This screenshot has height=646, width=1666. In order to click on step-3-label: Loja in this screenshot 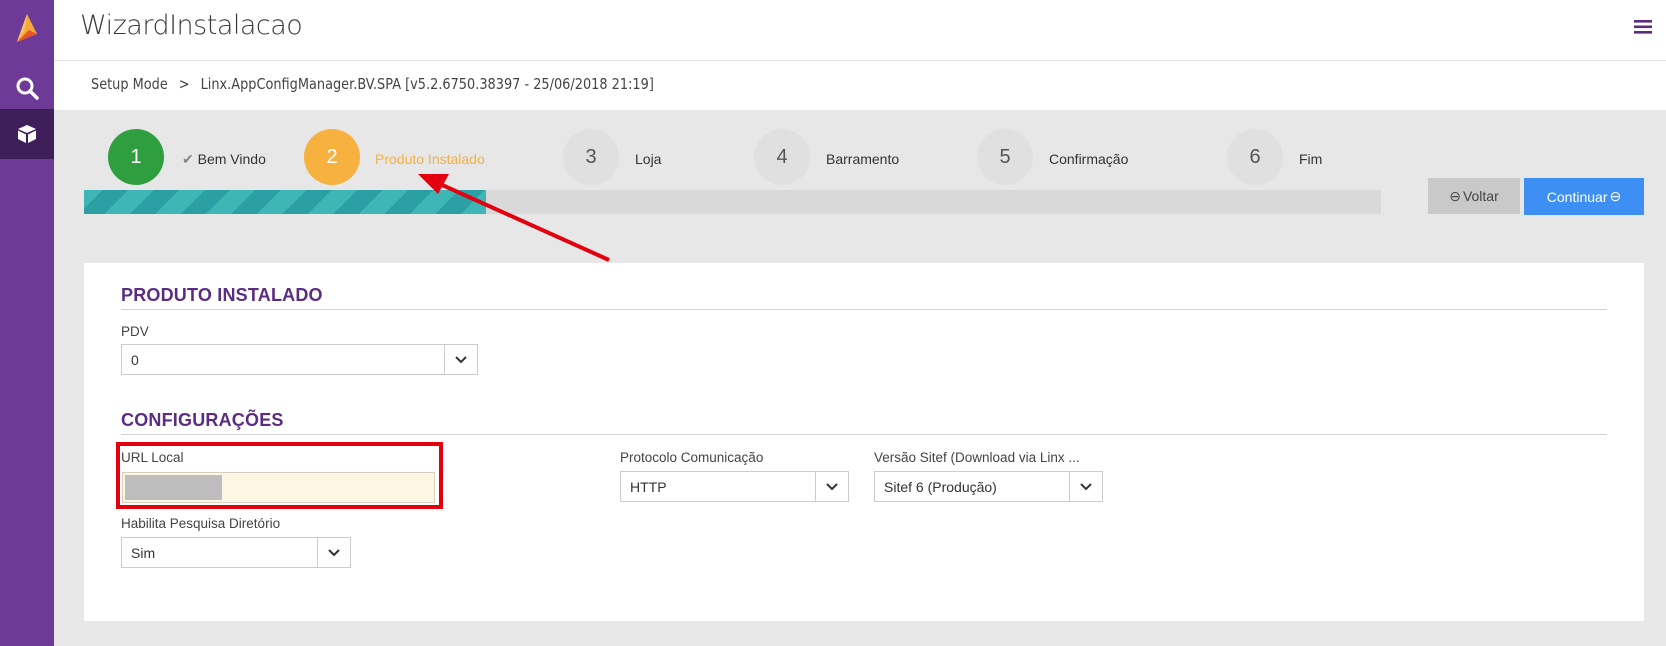, I will do `click(648, 159)`.